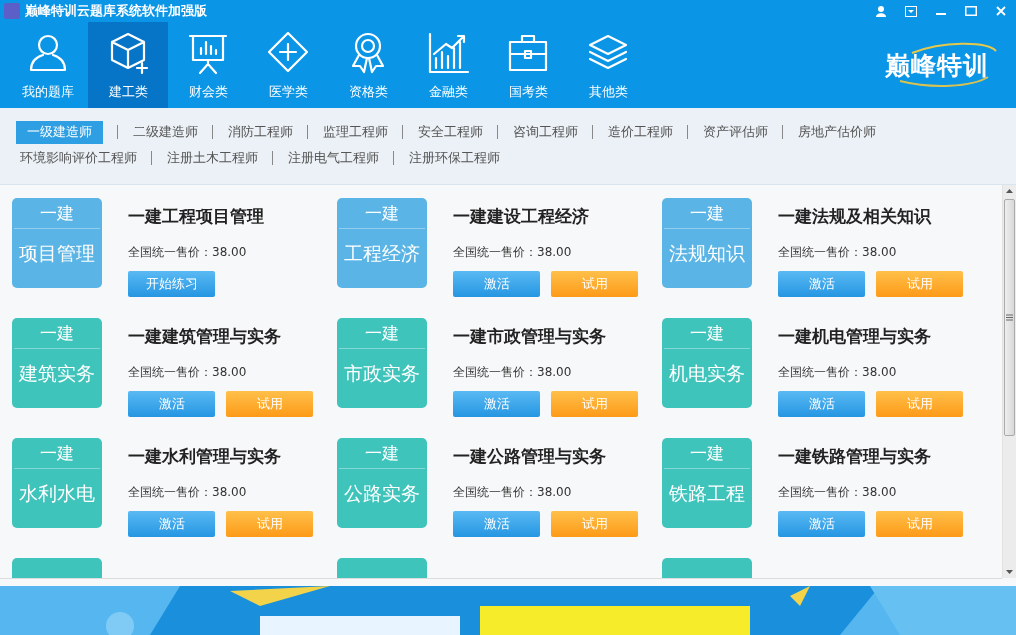 This screenshot has width=1016, height=635. What do you see at coordinates (171, 284) in the screenshot?
I see `action-button: 开始练习` at bounding box center [171, 284].